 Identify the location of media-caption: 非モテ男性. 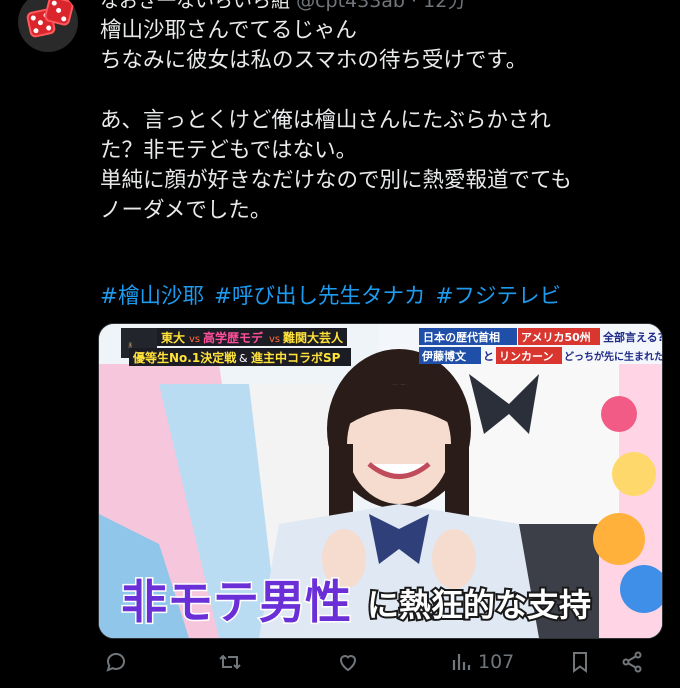
(236, 602).